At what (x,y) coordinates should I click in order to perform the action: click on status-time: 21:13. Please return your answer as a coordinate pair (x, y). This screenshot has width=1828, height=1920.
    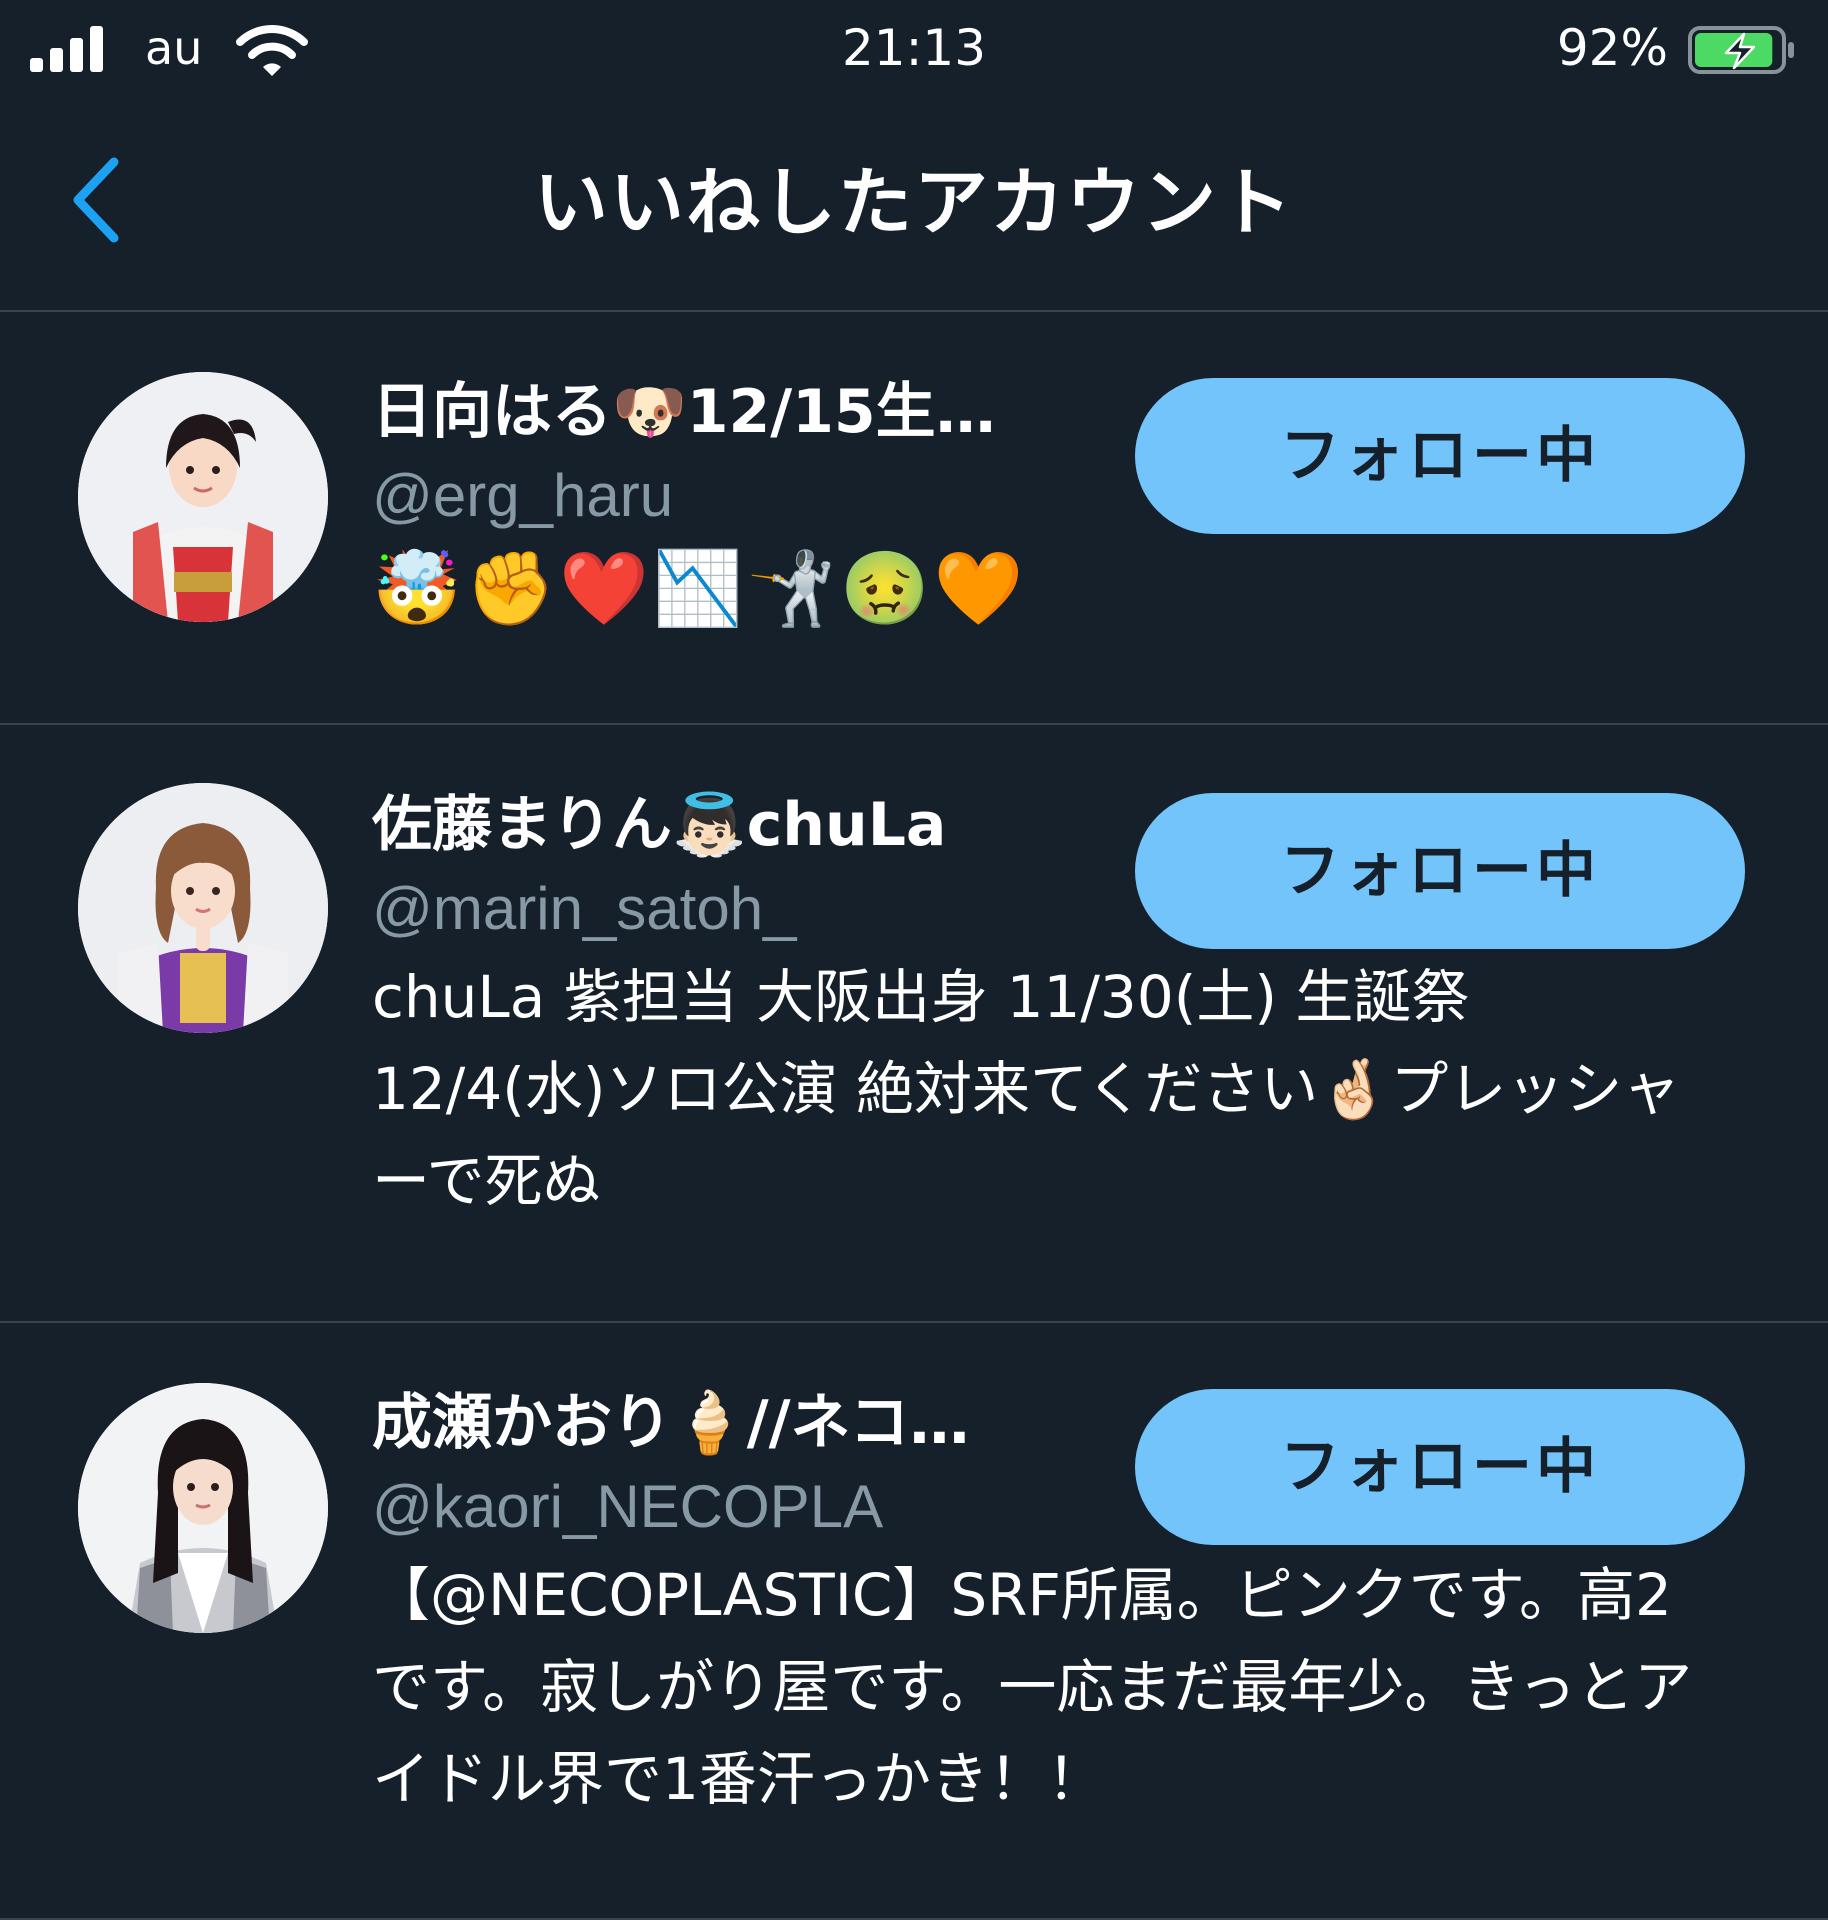
    Looking at the image, I should click on (914, 48).